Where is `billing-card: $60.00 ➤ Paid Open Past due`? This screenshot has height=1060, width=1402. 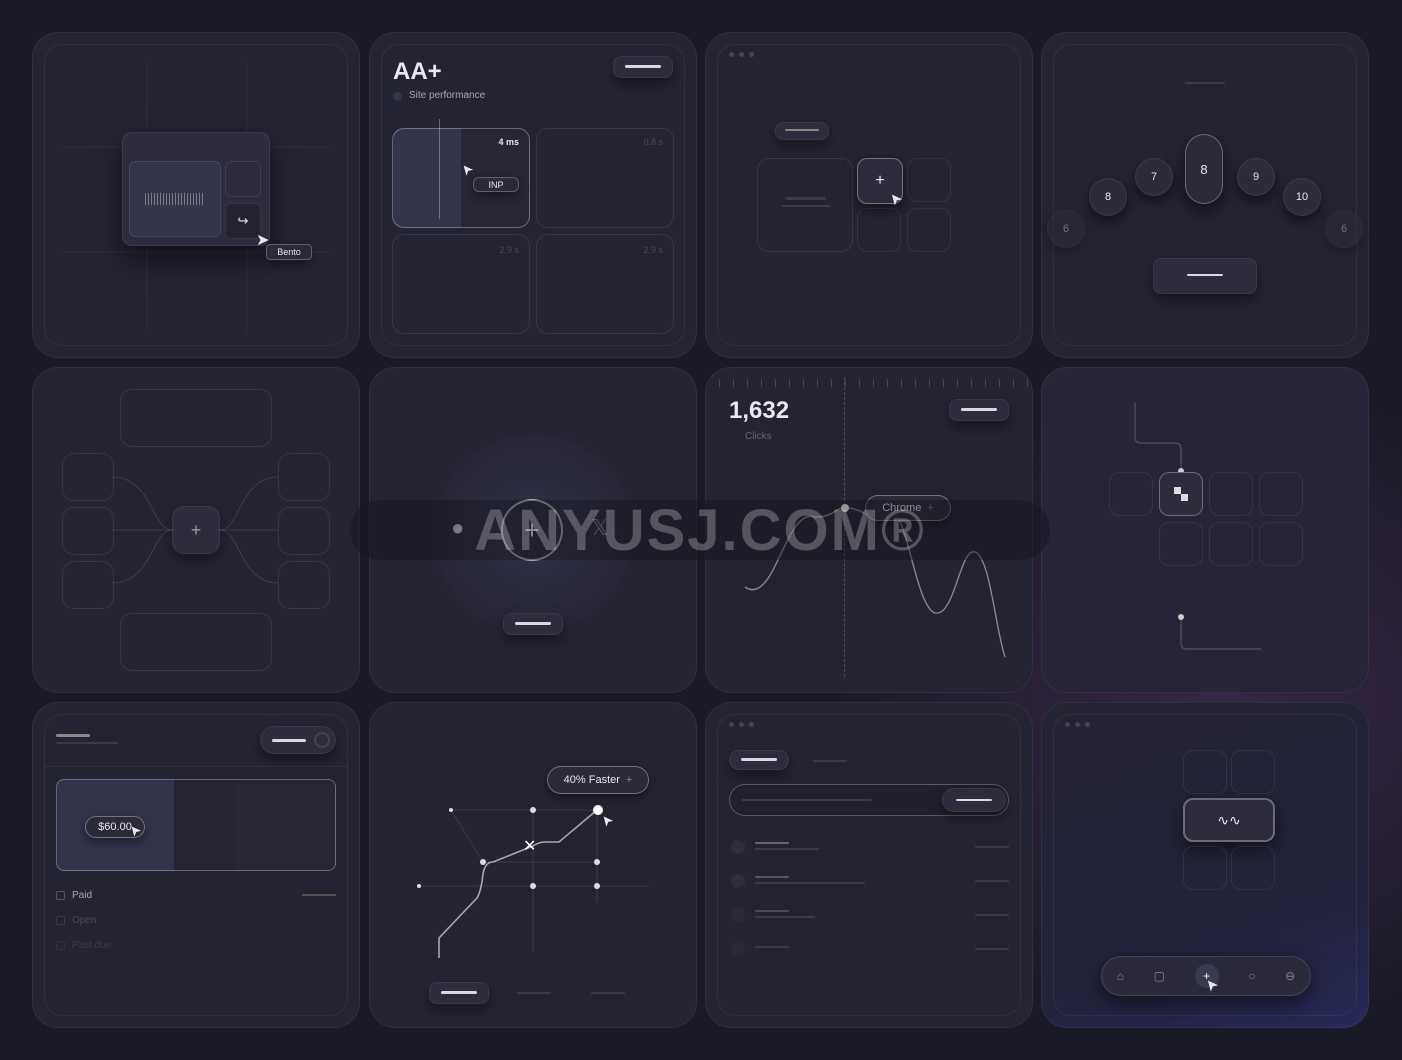 billing-card: $60.00 ➤ Paid Open Past due is located at coordinates (196, 865).